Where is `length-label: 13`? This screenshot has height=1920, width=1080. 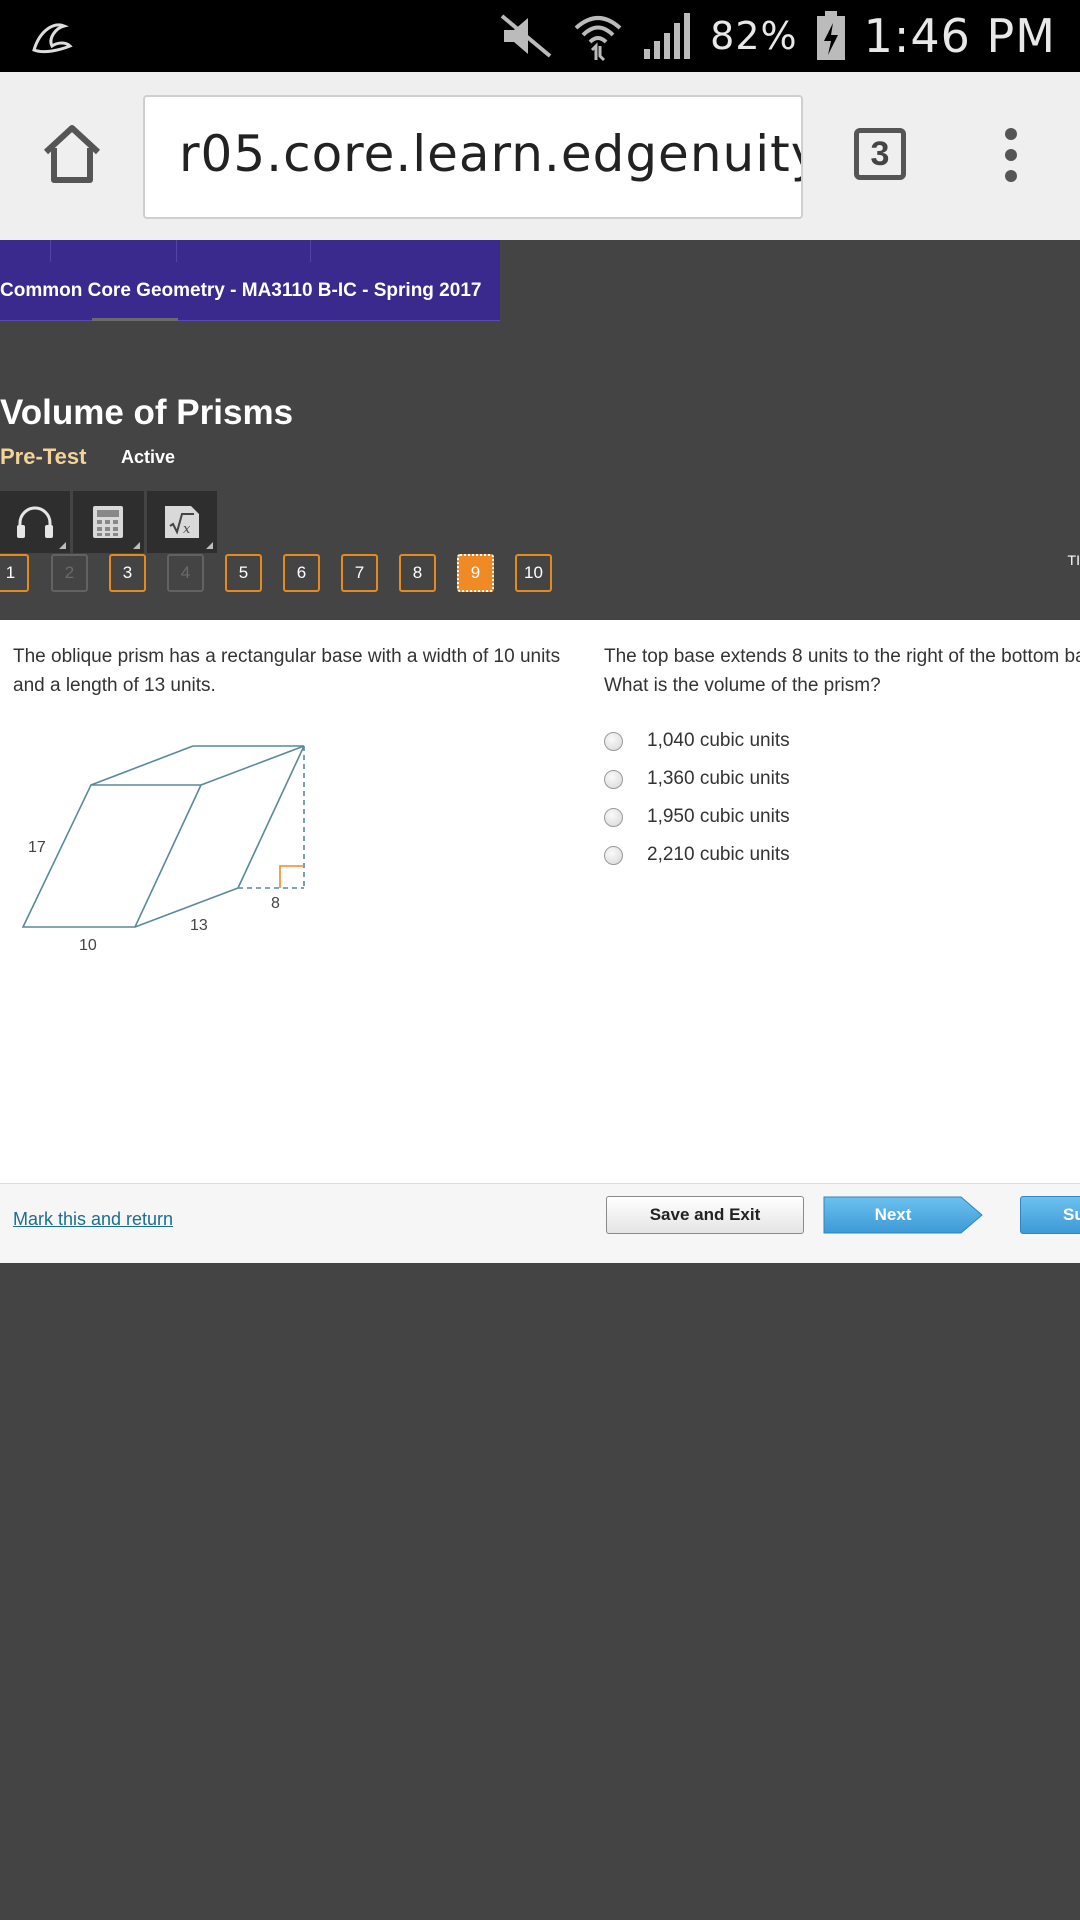
length-label: 13 is located at coordinates (199, 925).